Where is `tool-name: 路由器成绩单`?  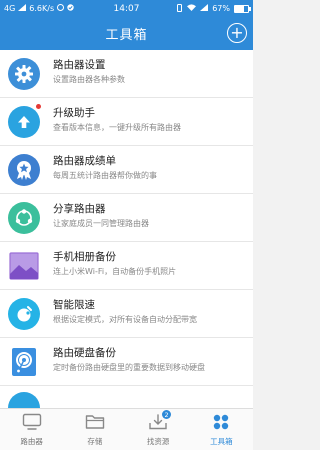
tool-name: 路由器成绩单 is located at coordinates (84, 161).